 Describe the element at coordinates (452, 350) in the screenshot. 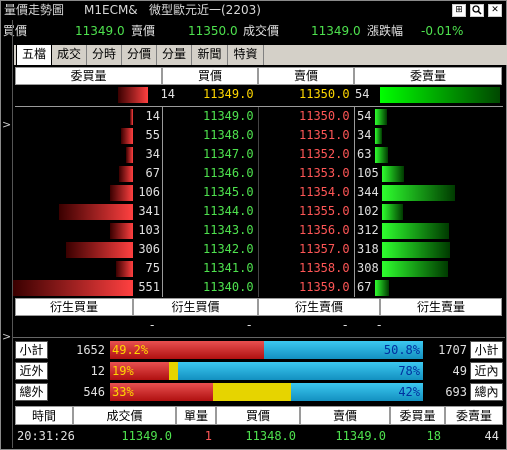

I see `stats-right-value: 1707` at that location.